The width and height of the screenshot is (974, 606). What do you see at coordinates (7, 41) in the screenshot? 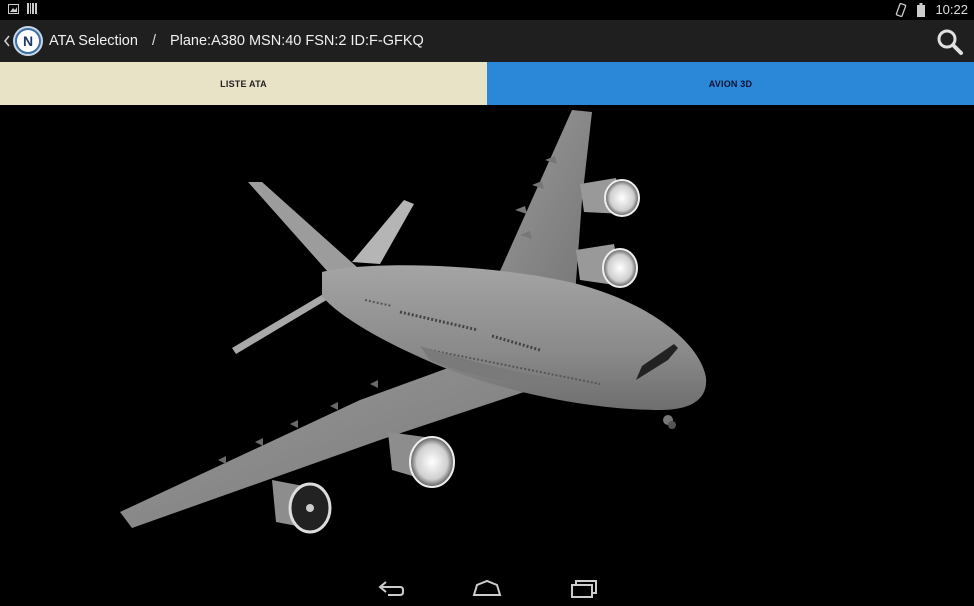
I see `up-navigation-chevron-icon` at bounding box center [7, 41].